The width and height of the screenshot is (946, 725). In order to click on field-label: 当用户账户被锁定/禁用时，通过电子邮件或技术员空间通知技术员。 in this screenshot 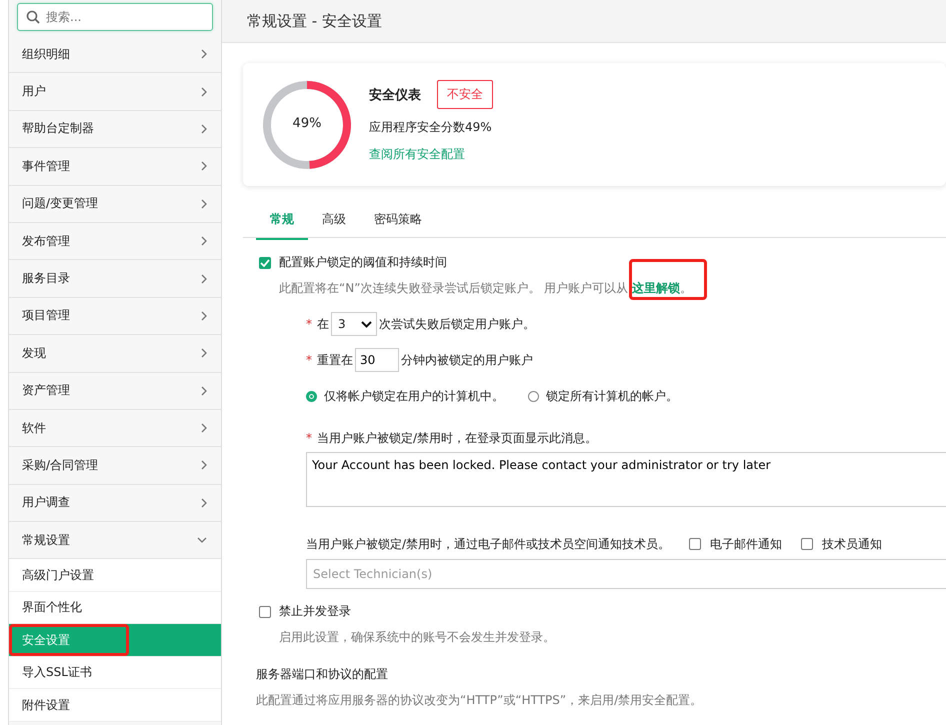, I will do `click(488, 544)`.